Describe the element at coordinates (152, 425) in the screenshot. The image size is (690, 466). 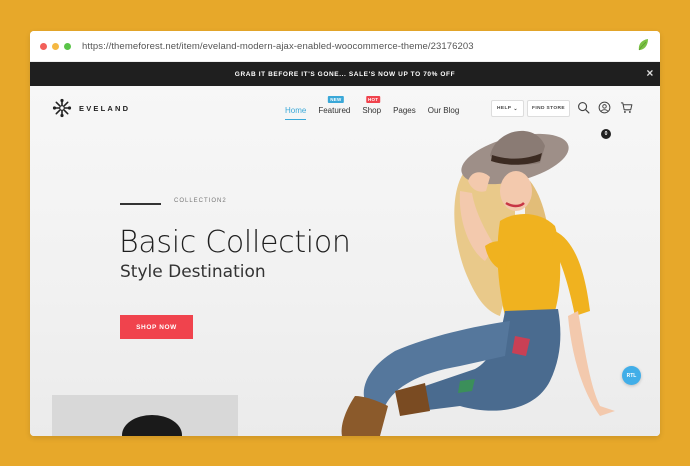
I see `thumbnail-model-image` at that location.